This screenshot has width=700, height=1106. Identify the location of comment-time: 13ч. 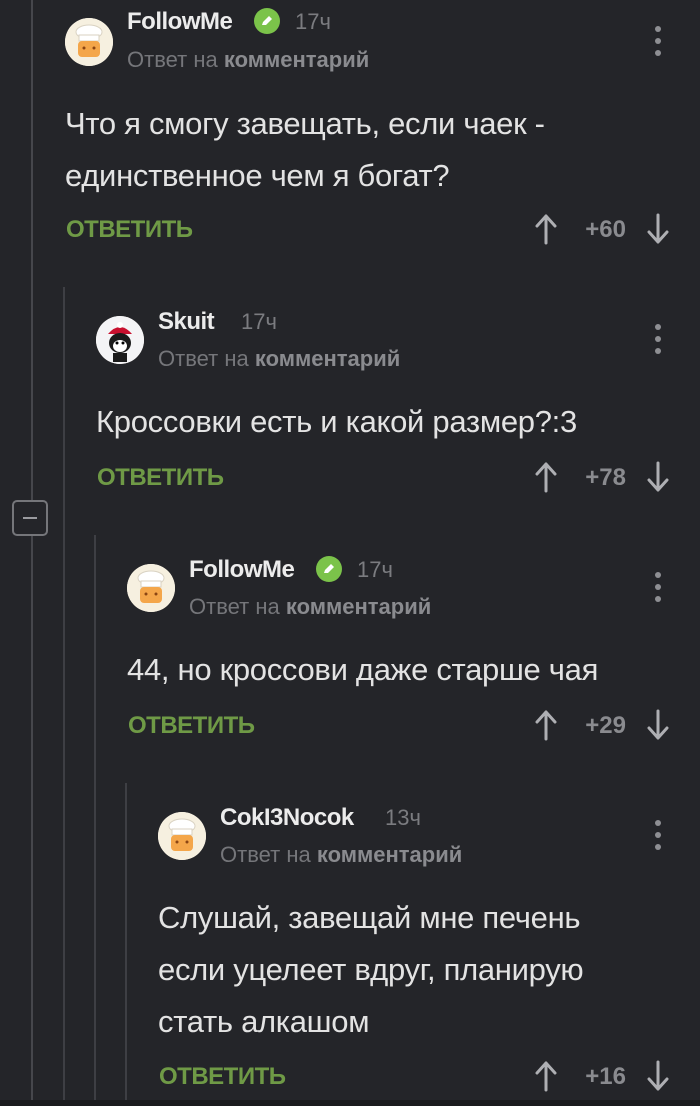
(403, 817).